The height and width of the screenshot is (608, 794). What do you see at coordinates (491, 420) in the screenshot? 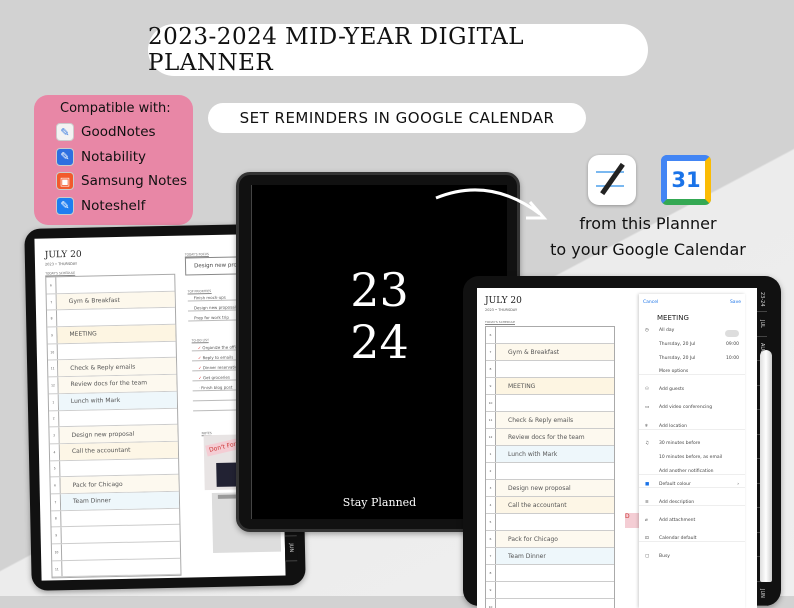
I see `hour-label: 11` at bounding box center [491, 420].